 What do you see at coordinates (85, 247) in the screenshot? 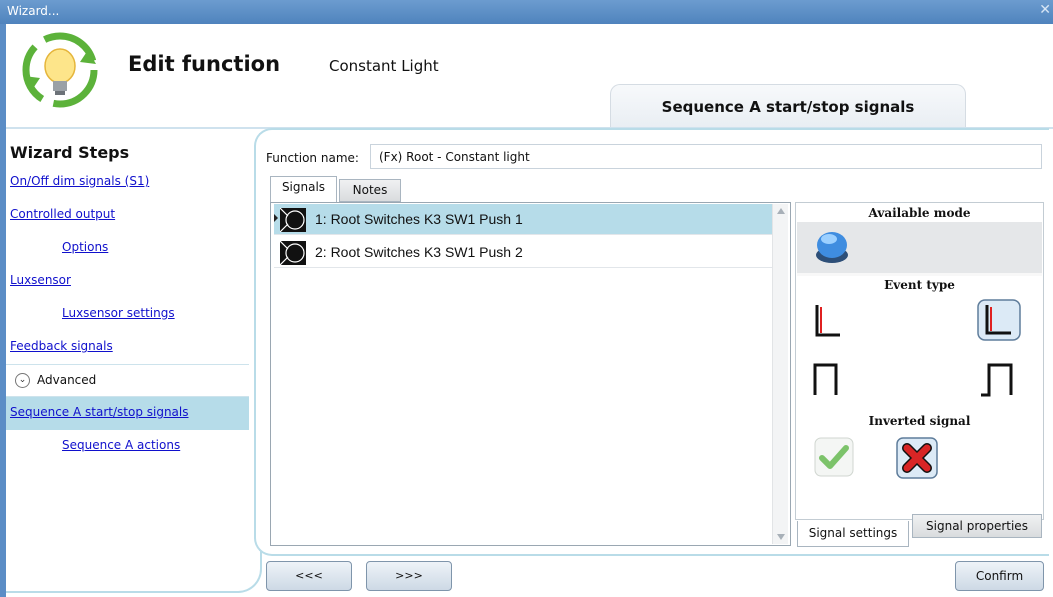
I see `wizard-step-label: Options` at bounding box center [85, 247].